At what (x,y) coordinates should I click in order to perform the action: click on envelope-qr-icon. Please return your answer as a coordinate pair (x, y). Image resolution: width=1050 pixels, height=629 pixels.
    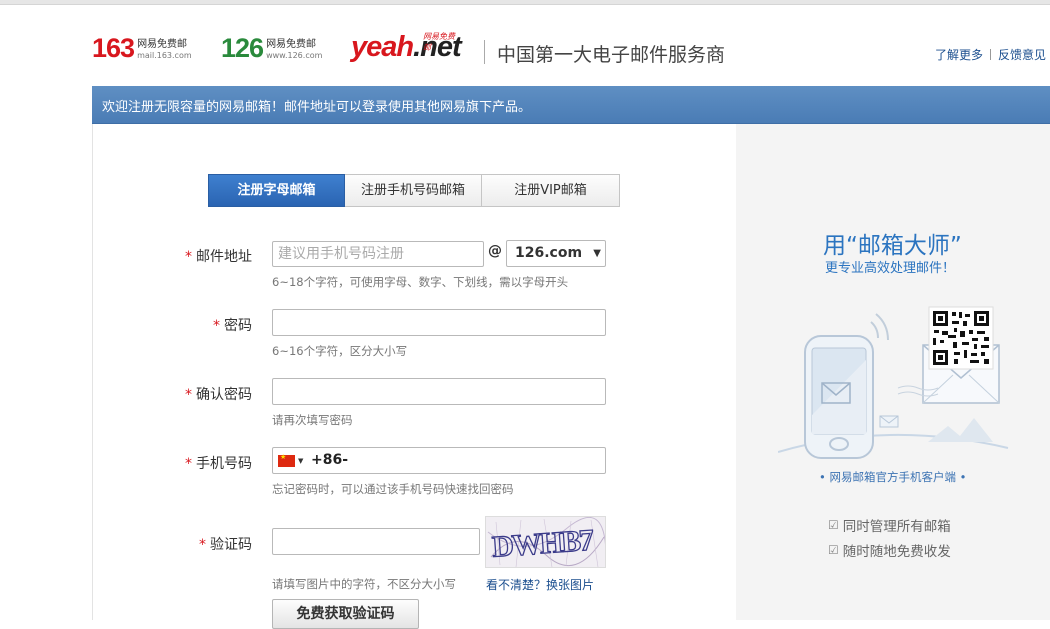
    Looking at the image, I should click on (961, 355).